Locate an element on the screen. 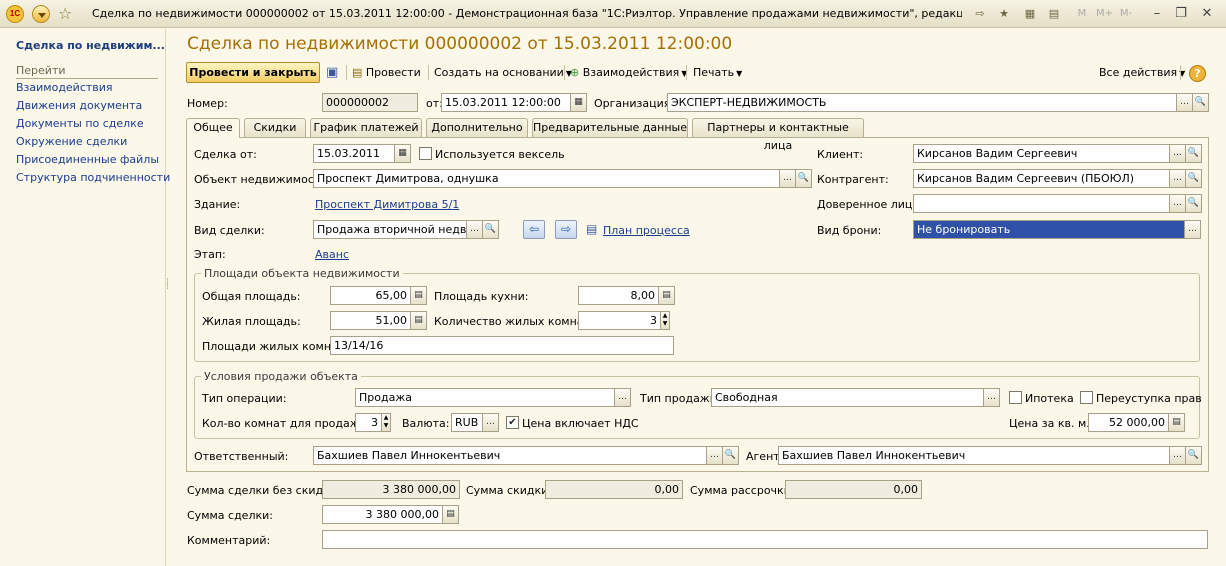 Image resolution: width=1226 pixels, height=566 pixels. post-and-close-button: Провести и закрыть is located at coordinates (253, 72).